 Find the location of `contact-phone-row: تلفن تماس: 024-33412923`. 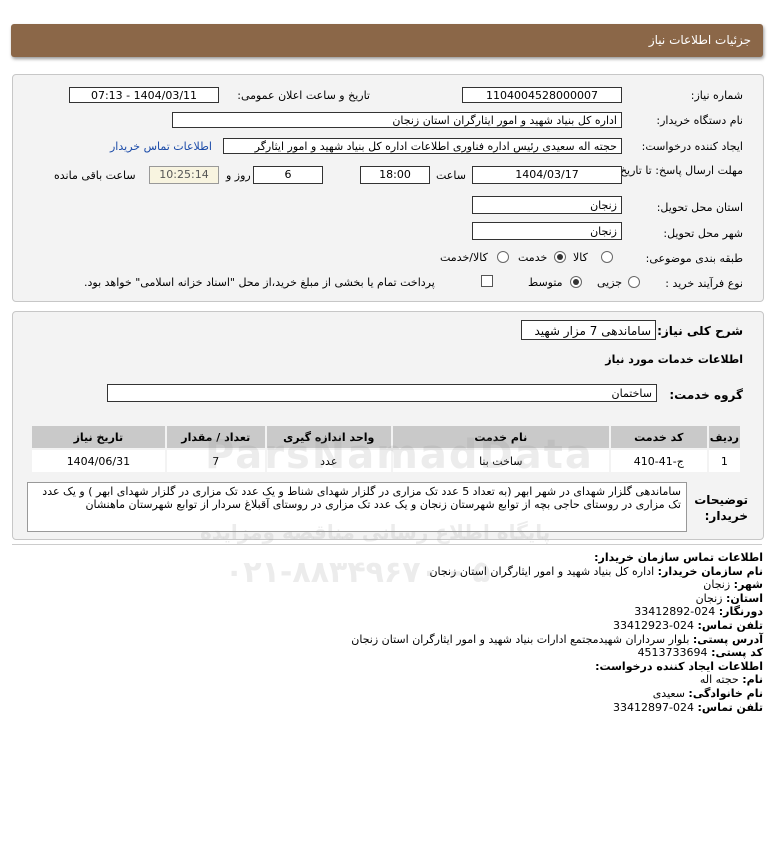

contact-phone-row: تلفن تماس: 024-33412923 is located at coordinates (413, 626).